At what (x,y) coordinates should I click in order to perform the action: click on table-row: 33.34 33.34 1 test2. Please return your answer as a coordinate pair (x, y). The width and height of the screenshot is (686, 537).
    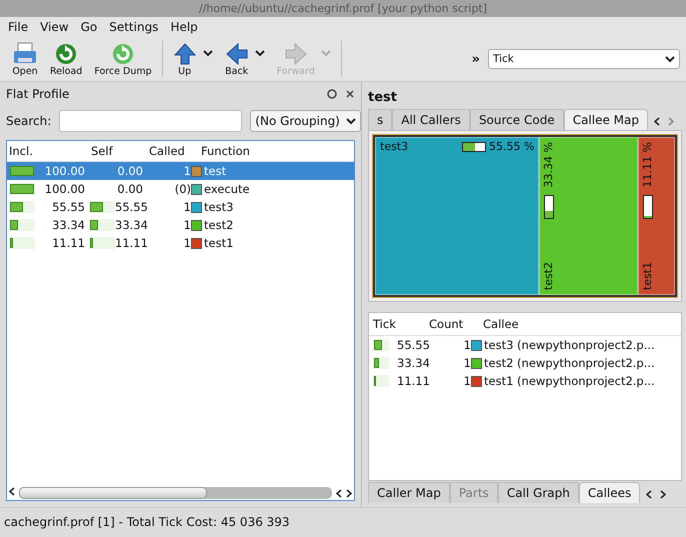
    Looking at the image, I should click on (180, 225).